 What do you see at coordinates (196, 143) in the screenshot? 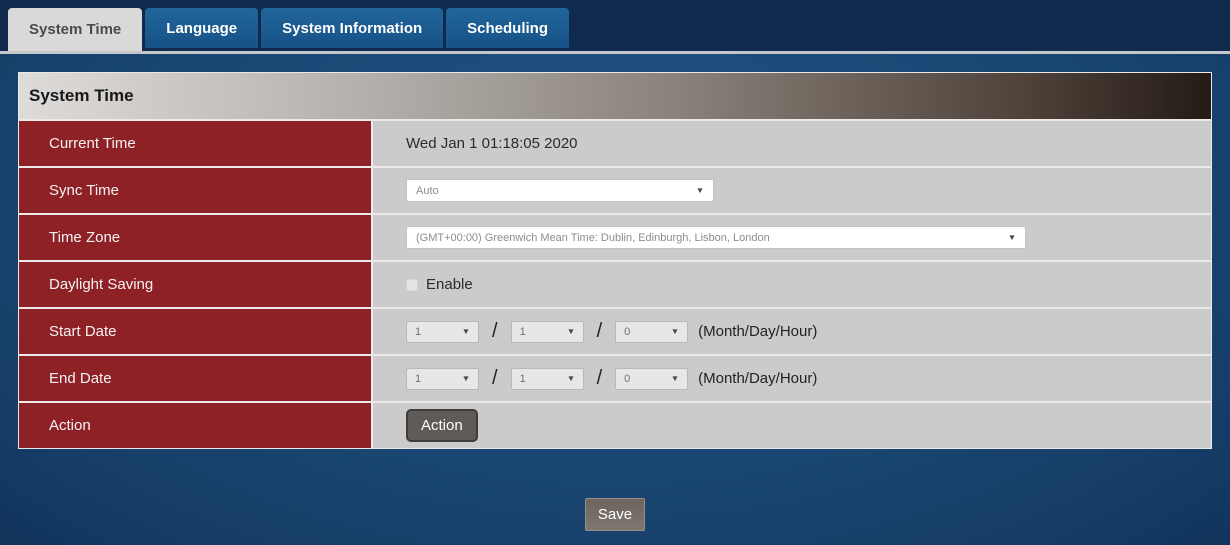
I see `current-time-label: Current Time` at bounding box center [196, 143].